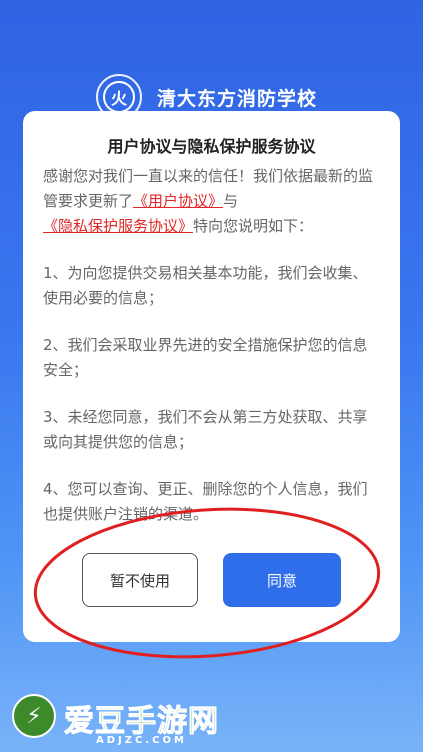 The image size is (423, 752). Describe the element at coordinates (253, 226) in the screenshot. I see `intro-suffix: 特向您说明如下：` at that location.